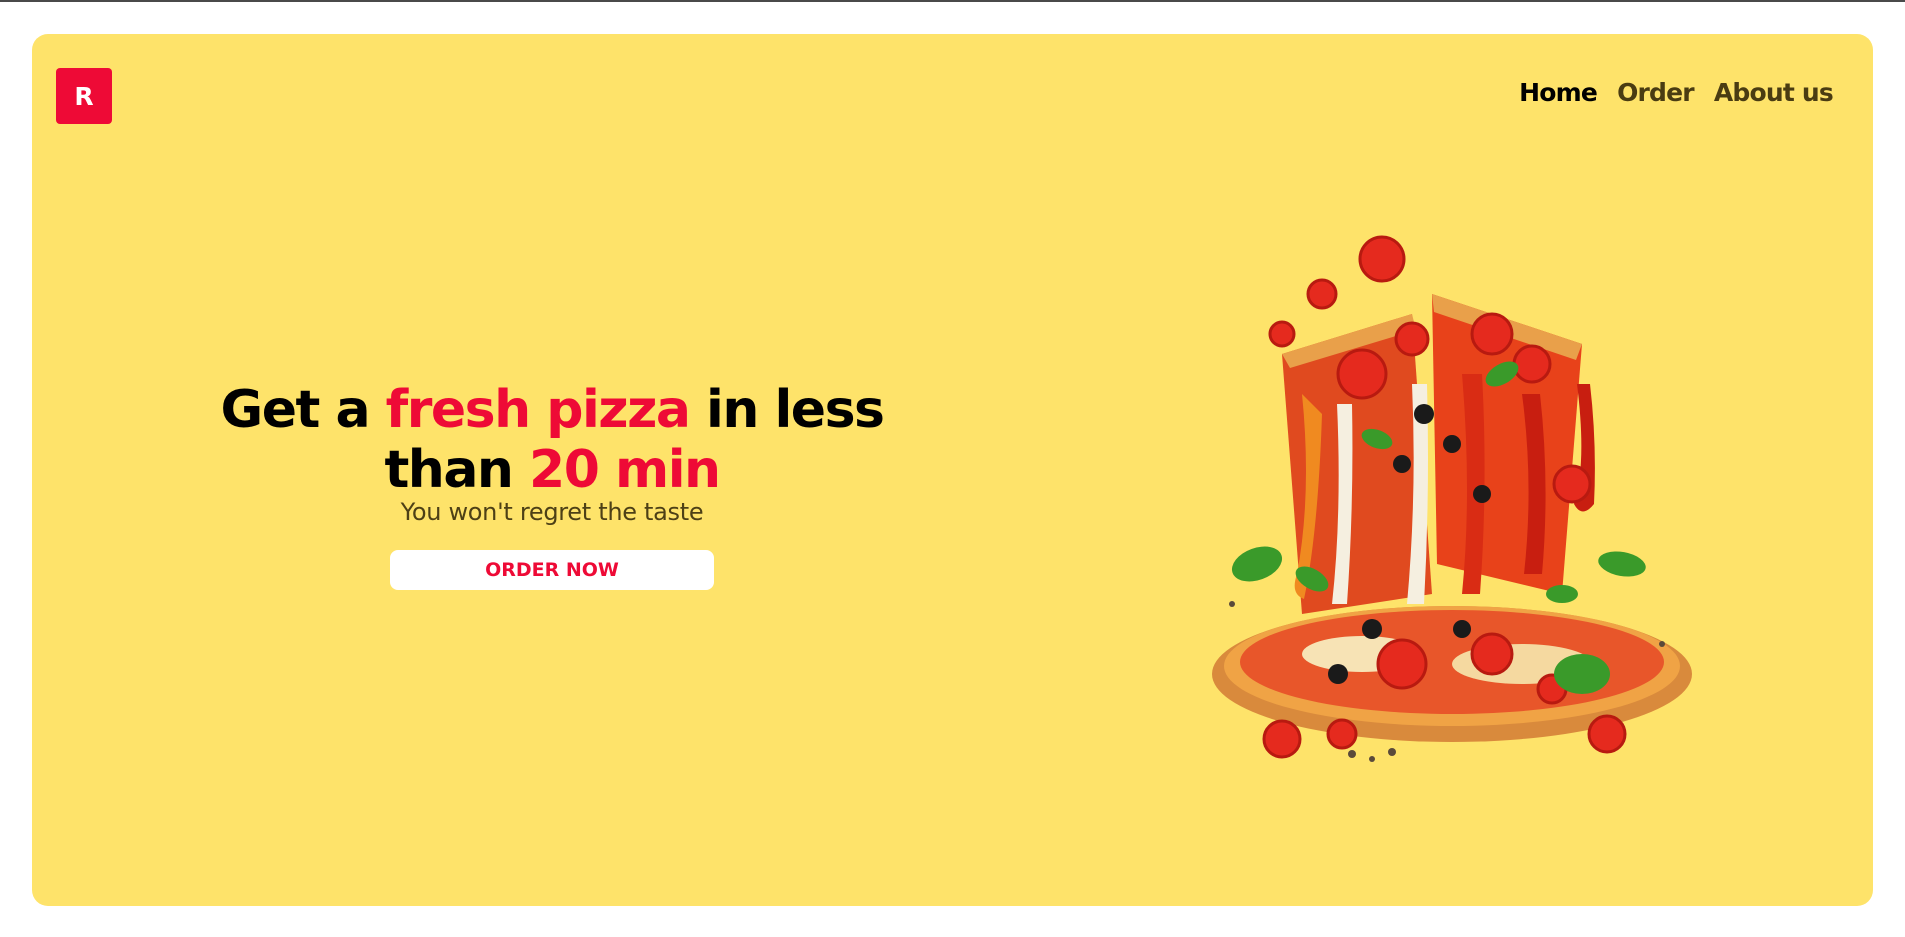  I want to click on order-now-button: ORDER NOW, so click(552, 570).